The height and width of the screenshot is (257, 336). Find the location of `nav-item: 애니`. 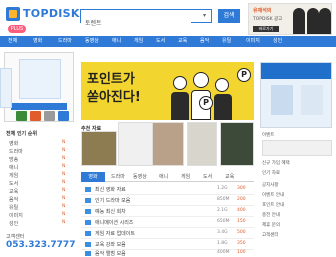

nav-item: 애니 is located at coordinates (116, 41).